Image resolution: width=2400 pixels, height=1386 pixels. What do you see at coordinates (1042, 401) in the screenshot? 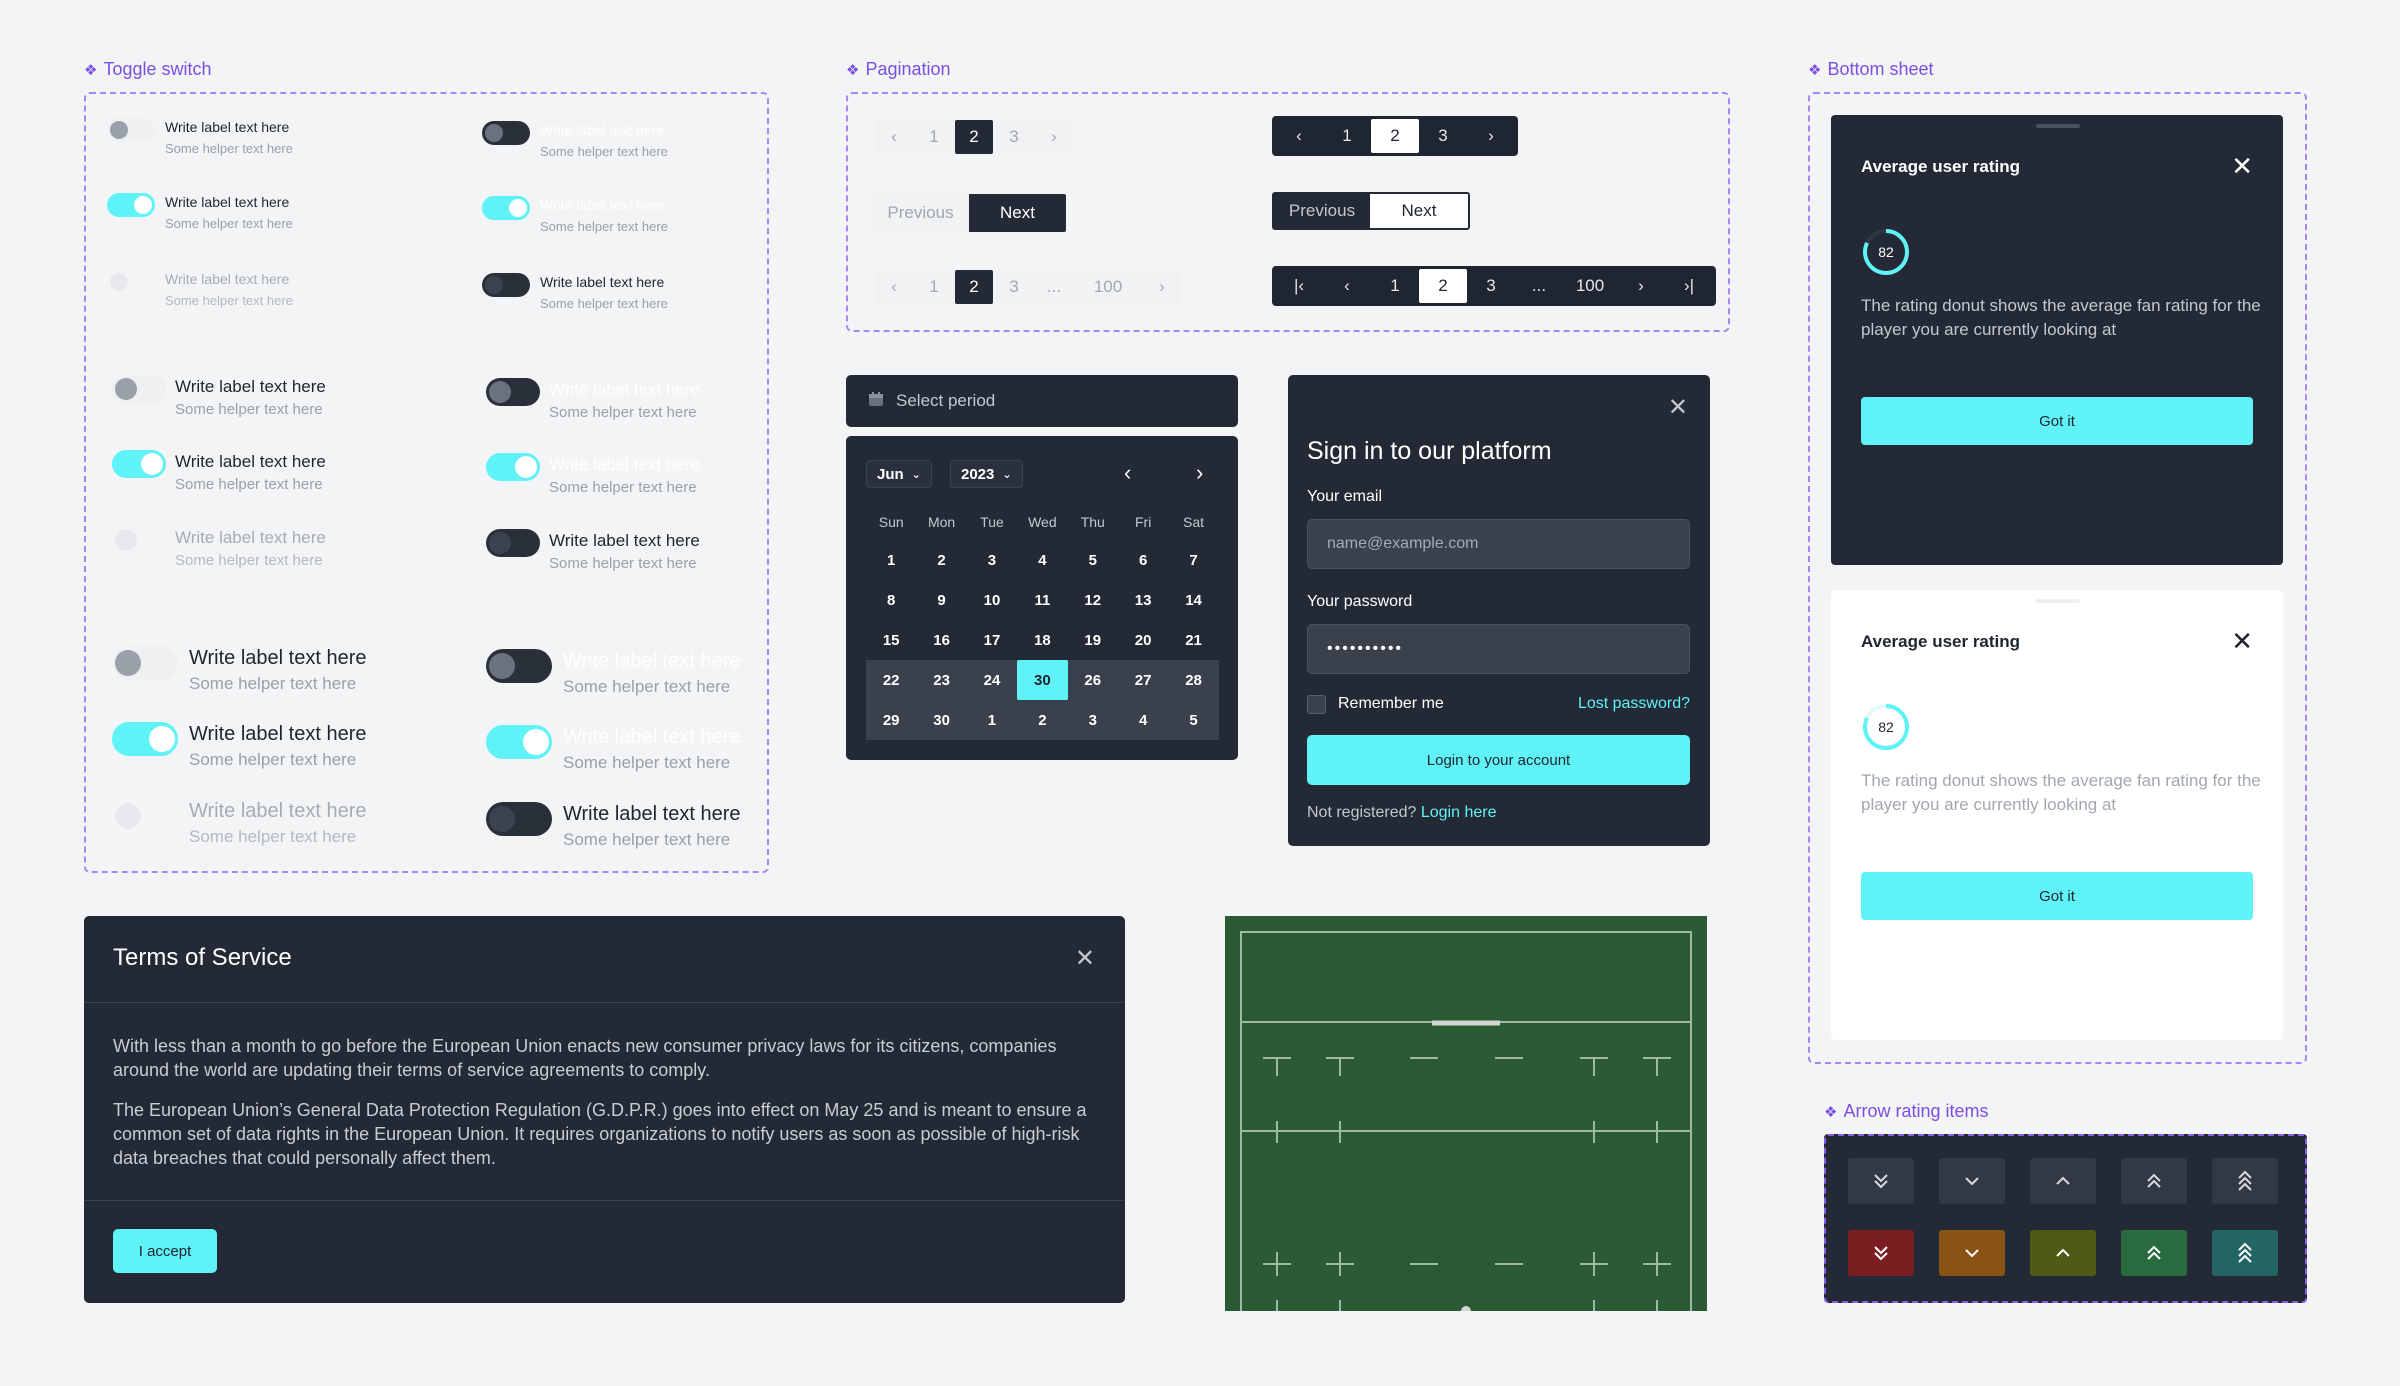
I see `select-period-input: Select period` at bounding box center [1042, 401].